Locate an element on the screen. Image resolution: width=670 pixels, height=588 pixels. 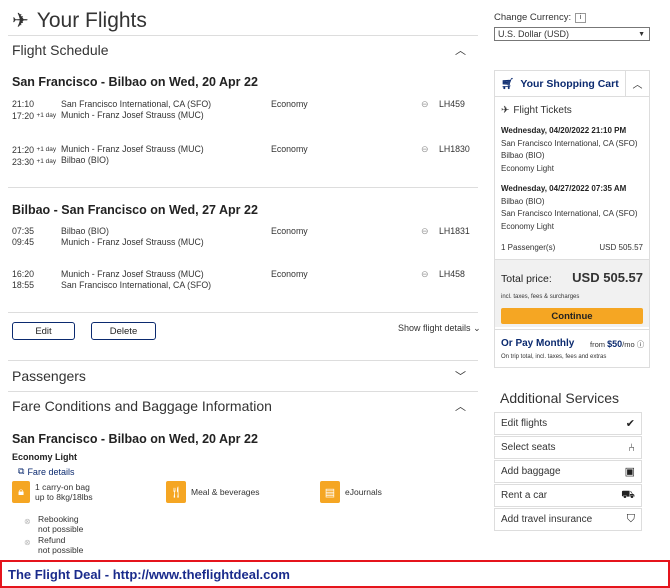
cart-header: 🛒︎ Your Shopping Cart ︿ is located at coordinates (572, 83).